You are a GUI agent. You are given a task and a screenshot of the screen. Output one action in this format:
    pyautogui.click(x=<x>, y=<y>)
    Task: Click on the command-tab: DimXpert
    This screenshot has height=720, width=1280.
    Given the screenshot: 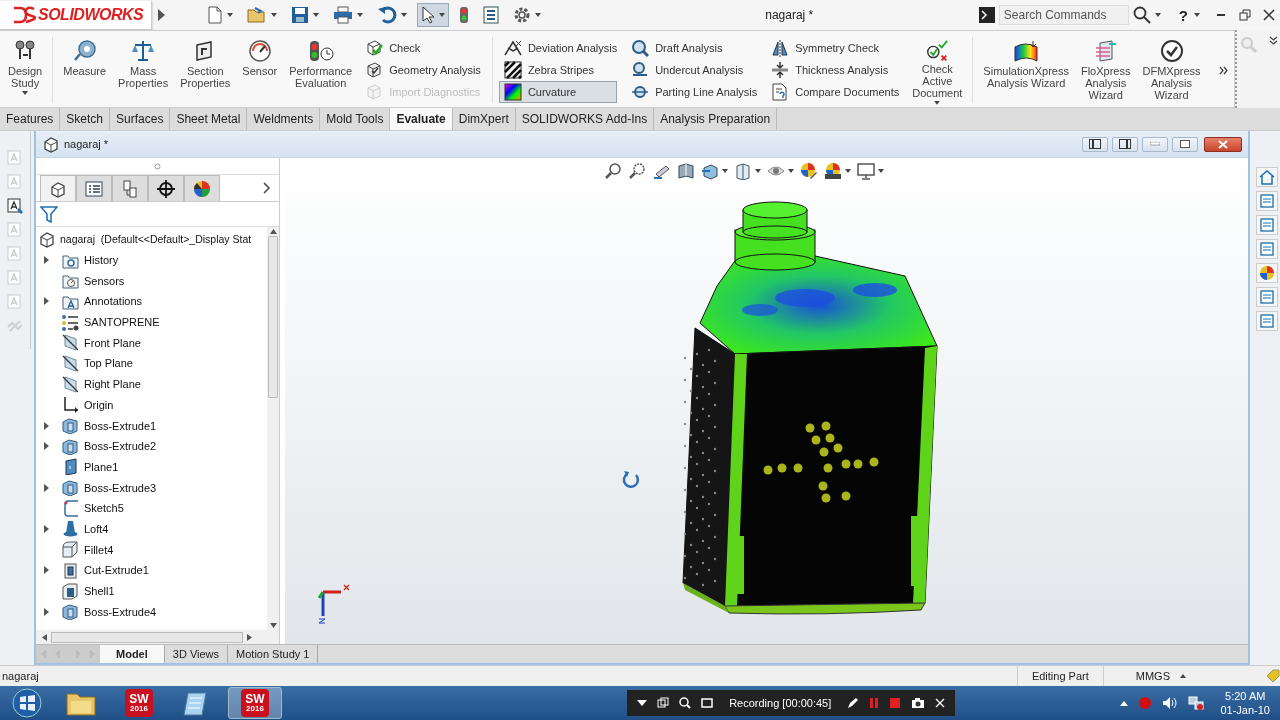 What is the action you would take?
    pyautogui.click(x=484, y=119)
    